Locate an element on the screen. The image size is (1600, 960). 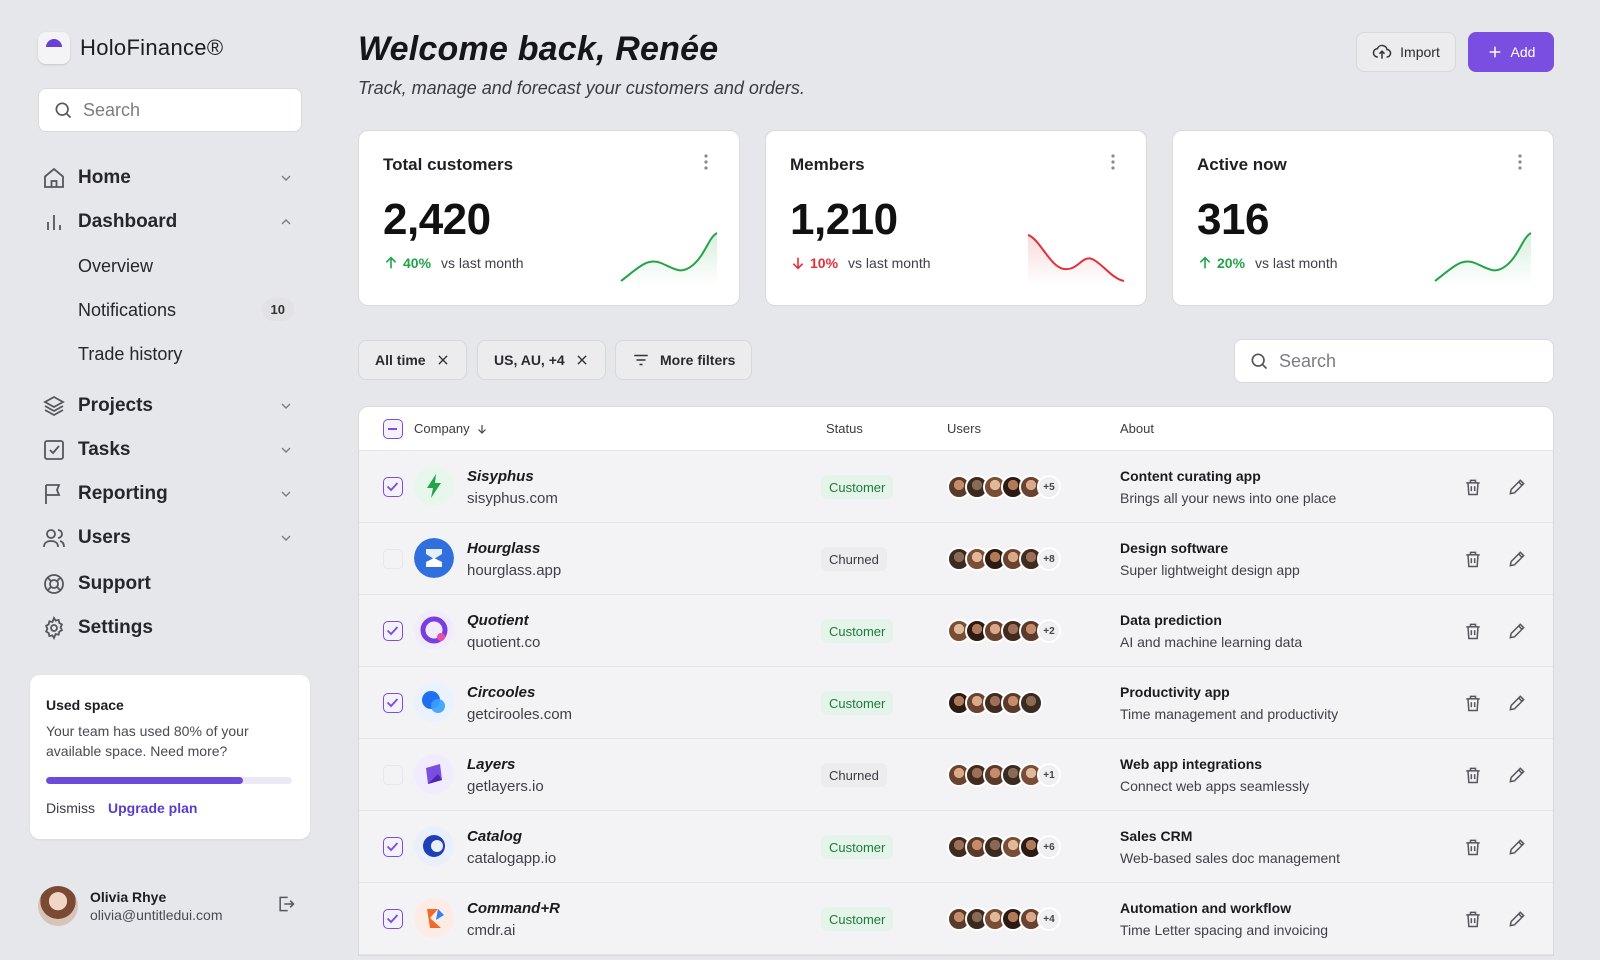
company-name: Quotient is located at coordinates (498, 620).